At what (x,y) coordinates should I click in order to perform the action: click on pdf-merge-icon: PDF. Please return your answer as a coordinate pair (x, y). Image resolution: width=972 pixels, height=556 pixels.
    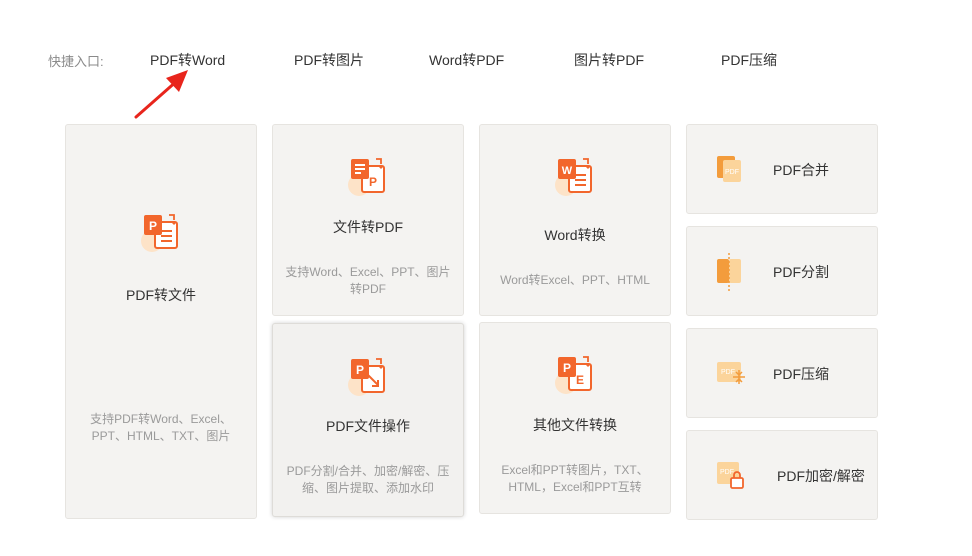
    Looking at the image, I should click on (729, 169).